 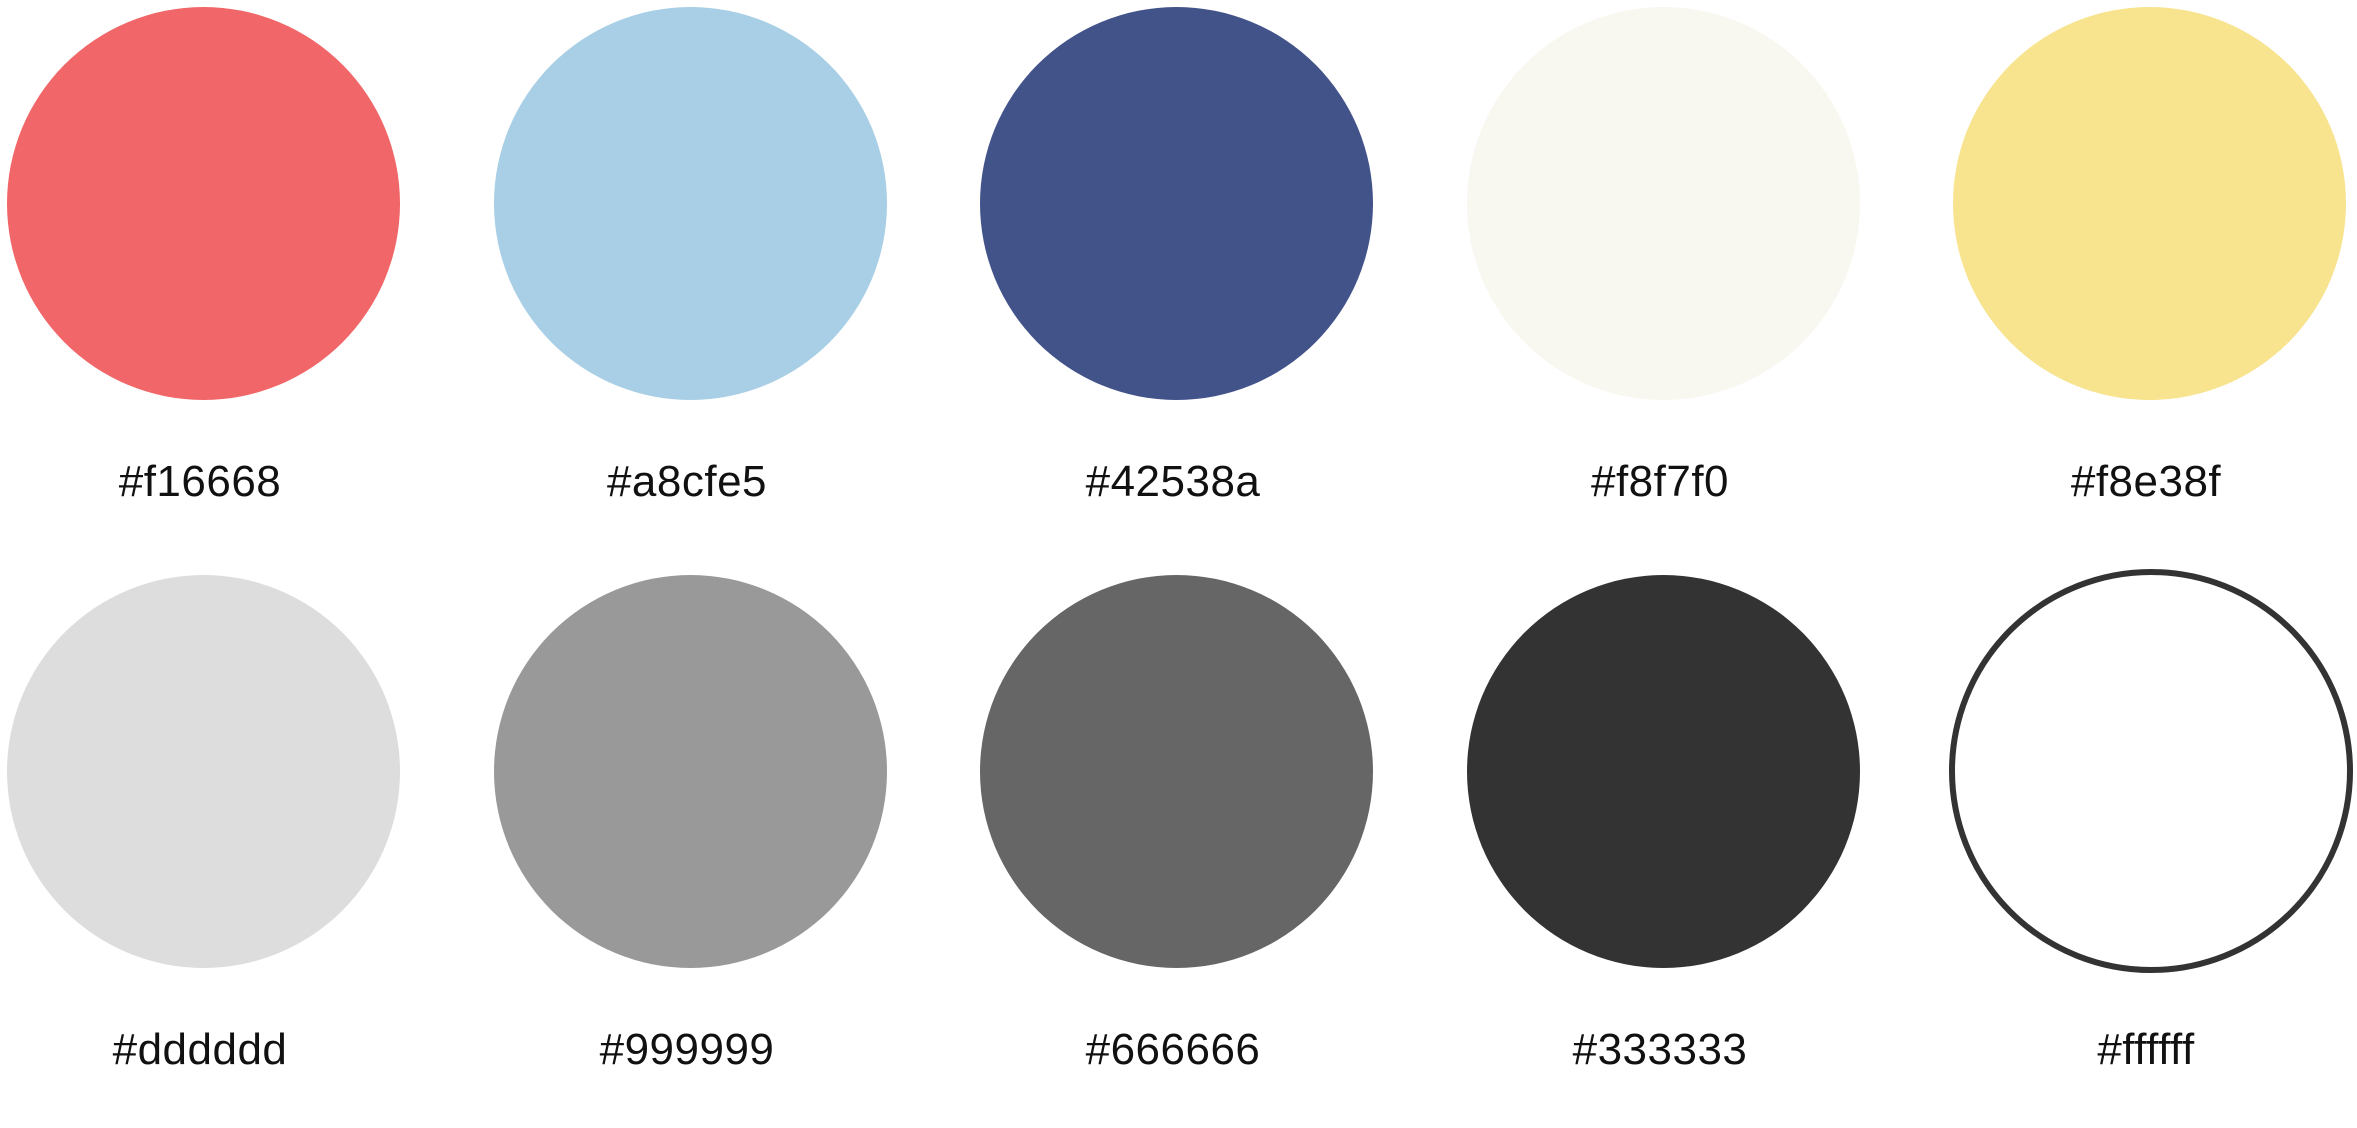 What do you see at coordinates (2146, 481) in the screenshot?
I see `color-code-label: #f8e38f` at bounding box center [2146, 481].